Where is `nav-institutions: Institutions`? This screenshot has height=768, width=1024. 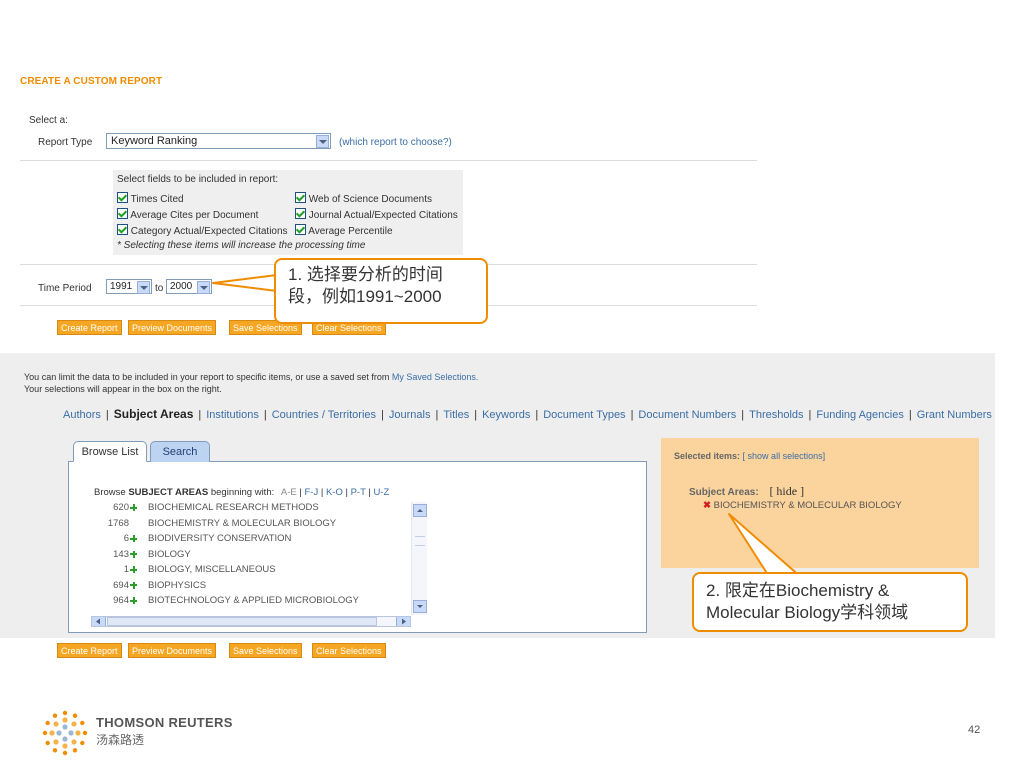
nav-institutions: Institutions is located at coordinates (232, 415).